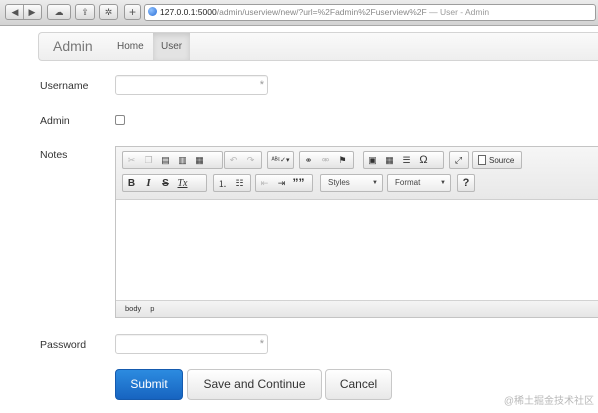  Describe the element at coordinates (372, 160) in the screenshot. I see `image-icon: ▣` at that location.